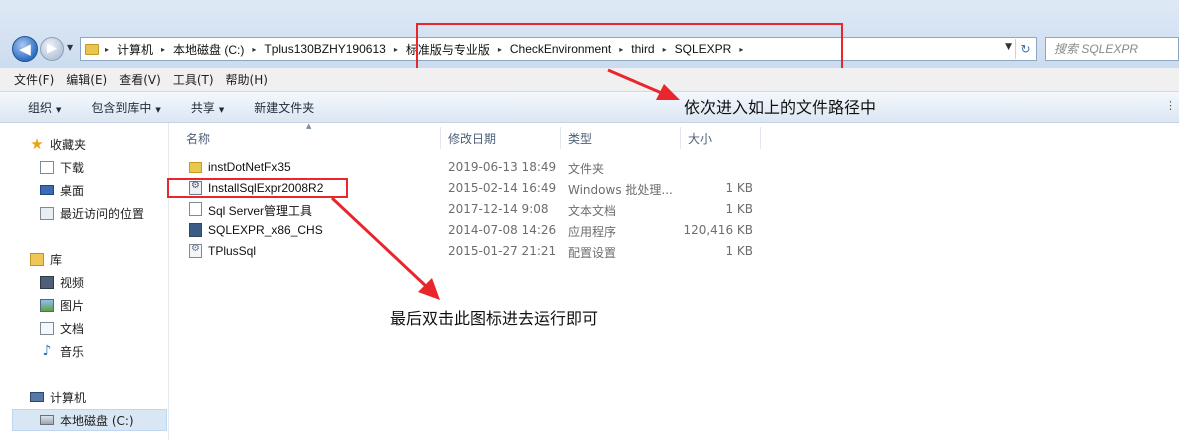 This screenshot has width=1179, height=440. Describe the element at coordinates (494, 318) in the screenshot. I see `run-annotation: 最后双击此图标进去运行即可` at that location.